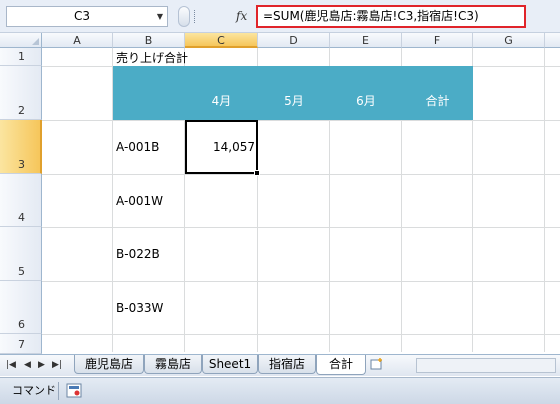 This screenshot has height=404, width=560. I want to click on sheet-tab-total: 合計, so click(341, 365).